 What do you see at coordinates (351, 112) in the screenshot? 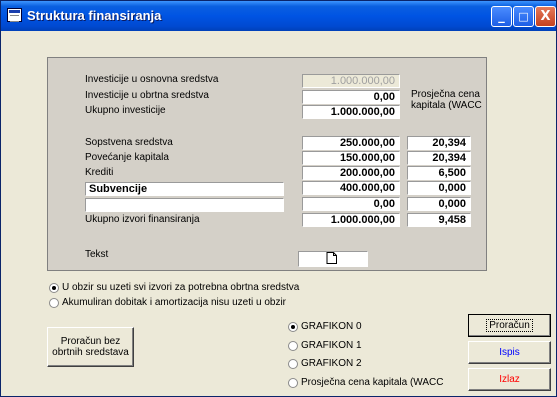
I see `total-investment-field: 1.000.000,00` at bounding box center [351, 112].